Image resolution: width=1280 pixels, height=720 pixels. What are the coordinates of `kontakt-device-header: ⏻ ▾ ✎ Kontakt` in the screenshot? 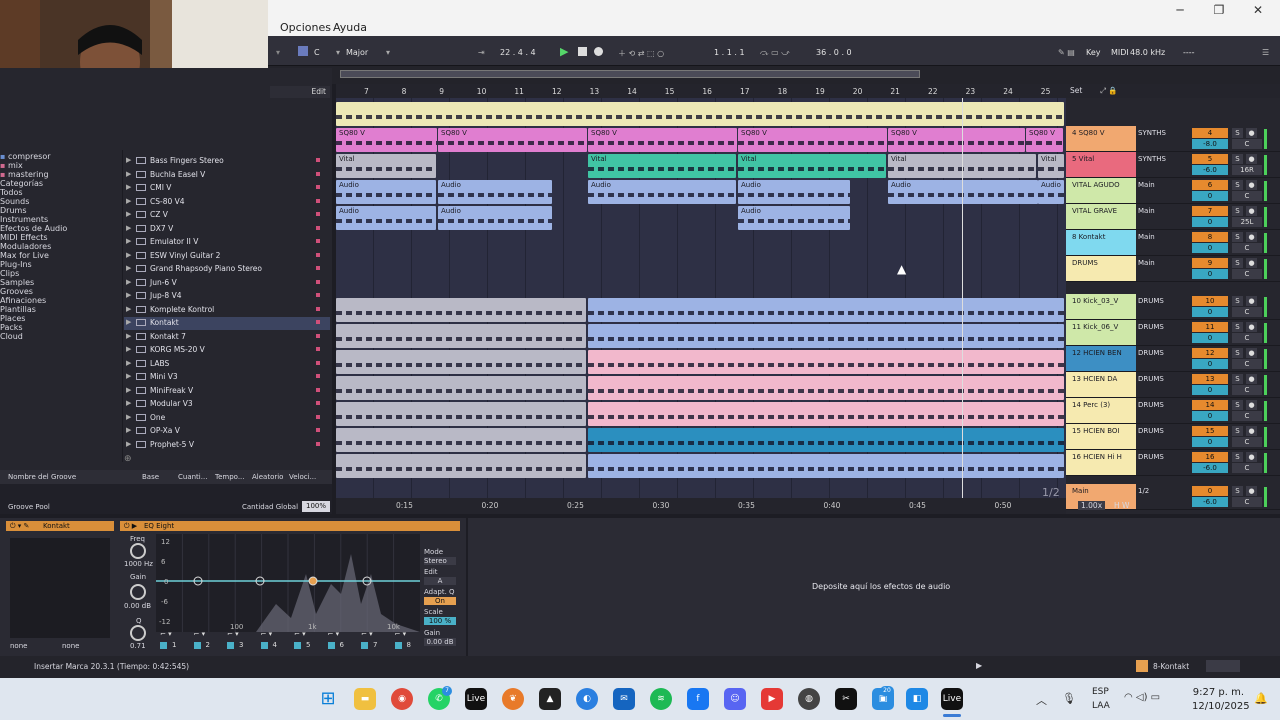 It's located at (60, 526).